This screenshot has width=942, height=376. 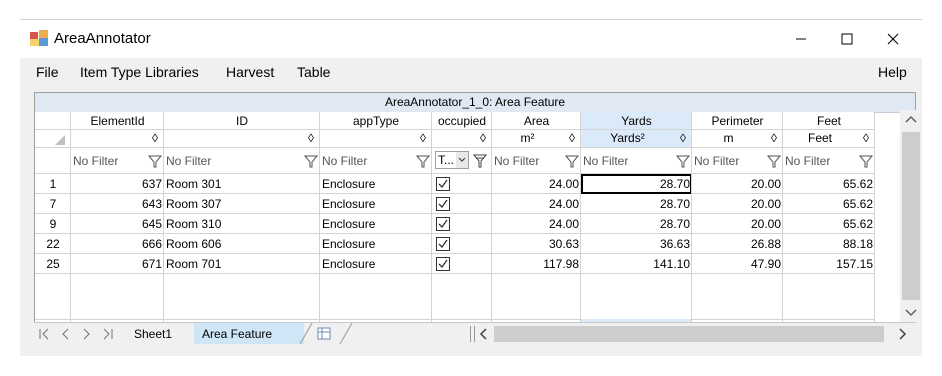 I want to click on column-header-elementid: ElementId, so click(x=117, y=121).